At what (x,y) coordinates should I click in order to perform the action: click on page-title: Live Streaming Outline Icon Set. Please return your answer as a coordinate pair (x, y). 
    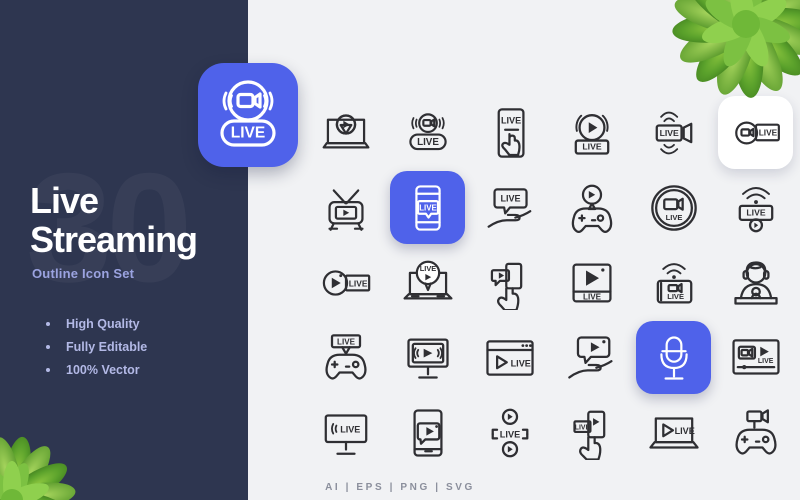
    Looking at the image, I should click on (114, 230).